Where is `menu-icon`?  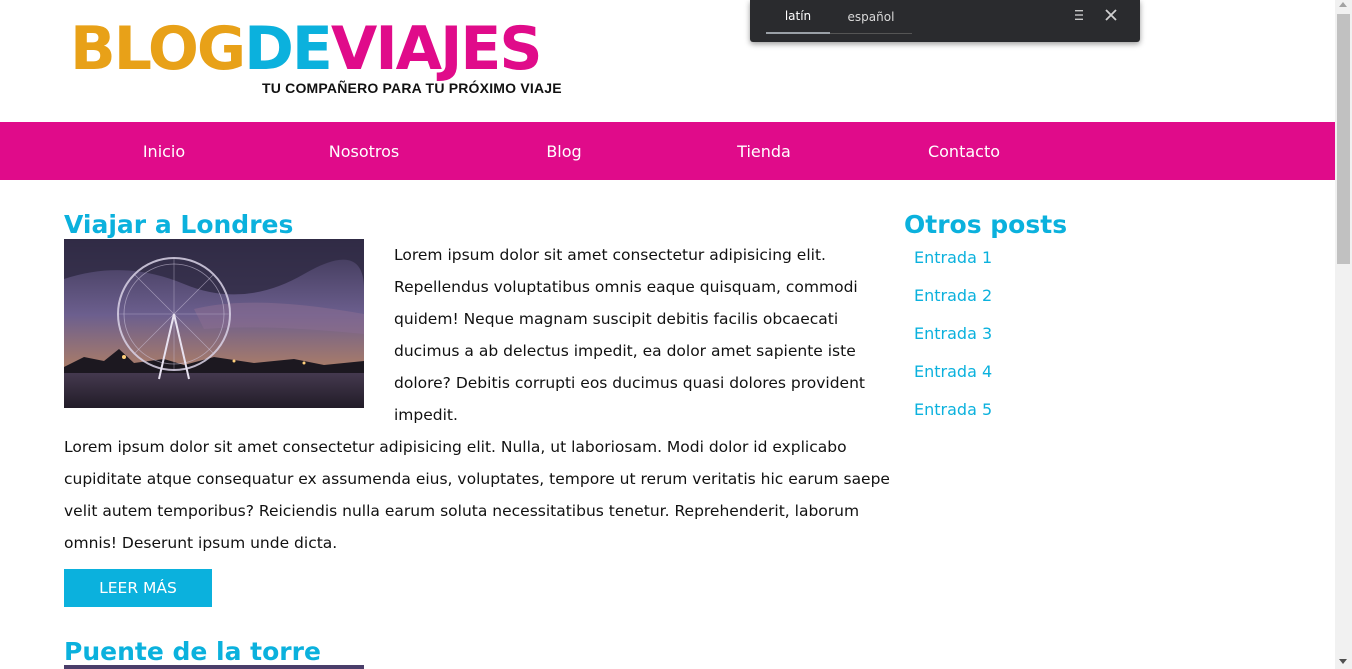 menu-icon is located at coordinates (1079, 17).